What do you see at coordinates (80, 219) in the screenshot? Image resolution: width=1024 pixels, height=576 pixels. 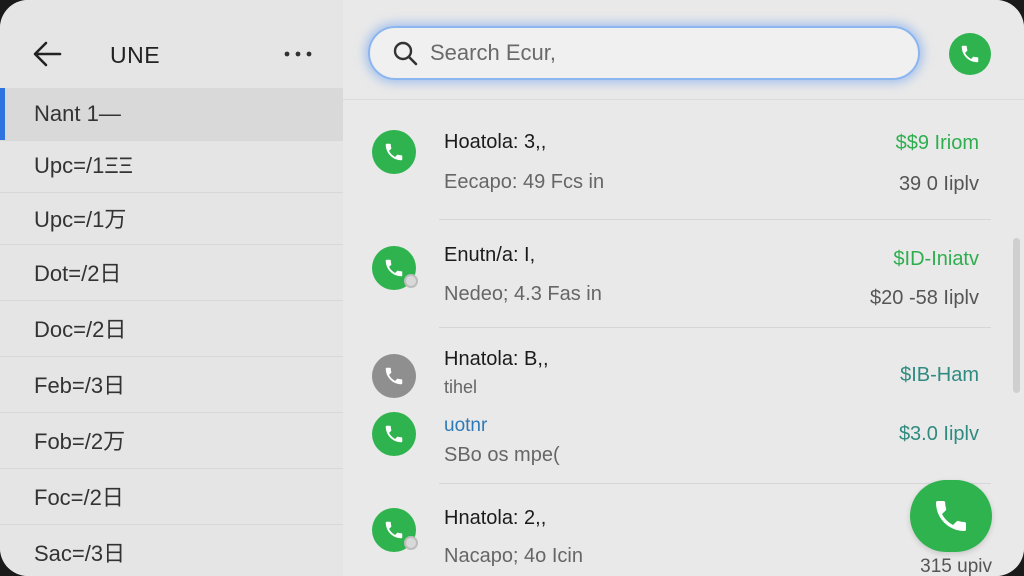 I see `sidebar-item-label: Upc=/1万` at bounding box center [80, 219].